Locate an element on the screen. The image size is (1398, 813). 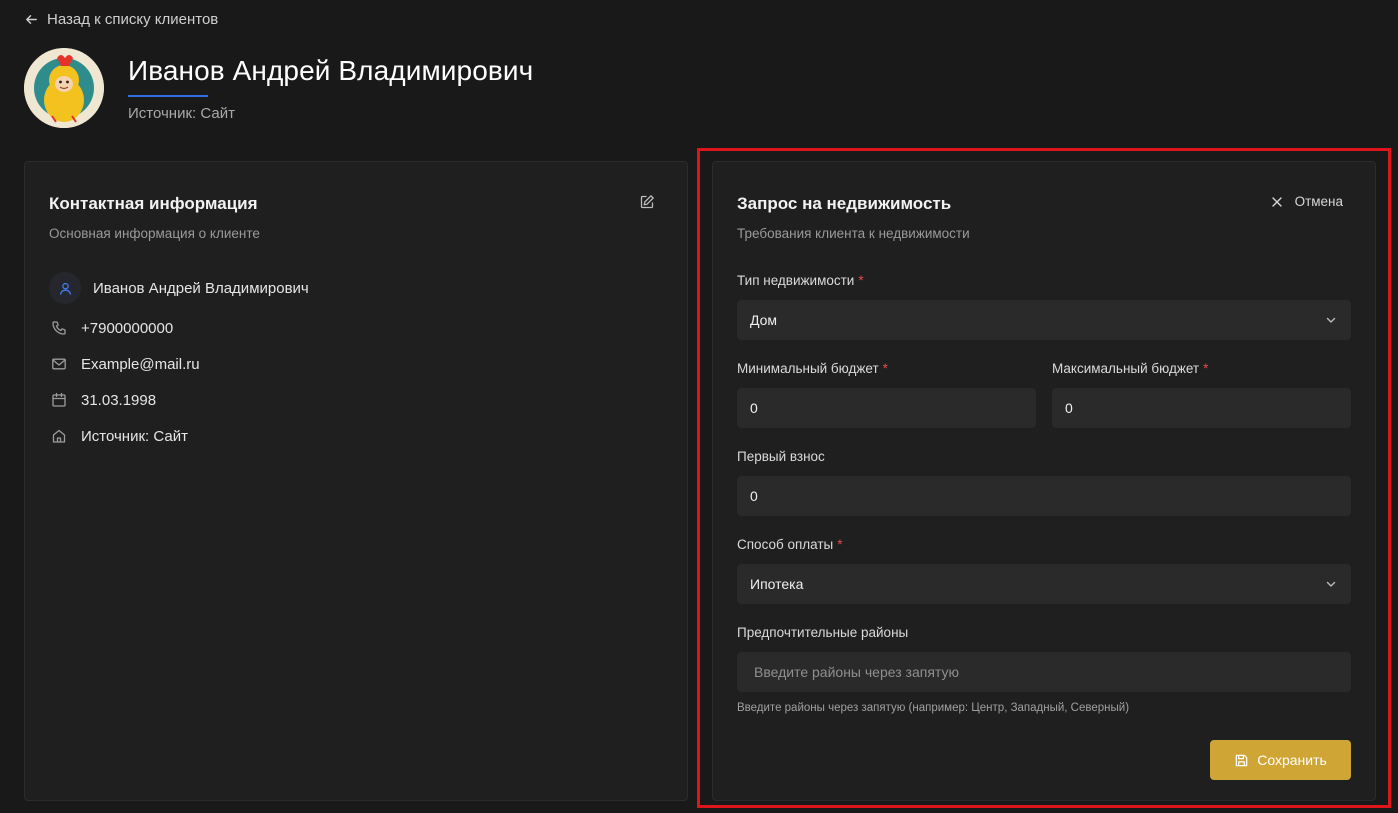
max-budget-input-box is located at coordinates (1201, 408).